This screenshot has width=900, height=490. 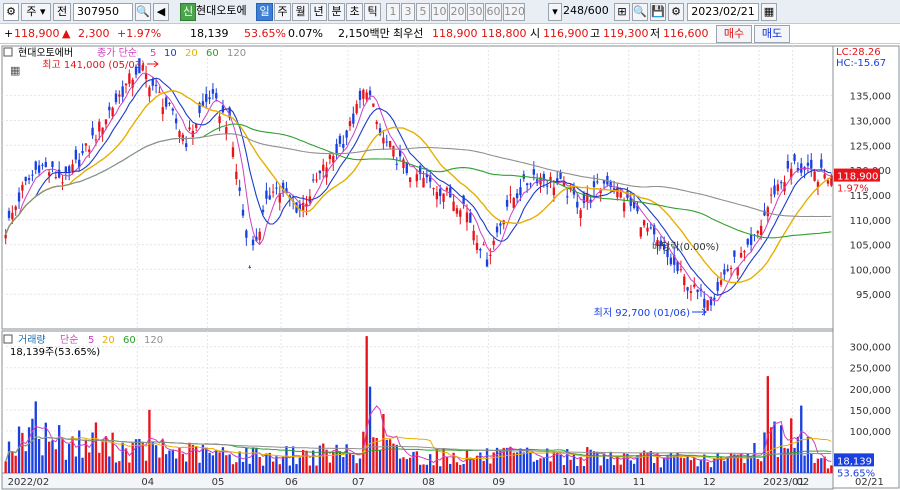 What do you see at coordinates (457, 12) in the screenshot?
I see `interval-button-4: 20` at bounding box center [457, 12].